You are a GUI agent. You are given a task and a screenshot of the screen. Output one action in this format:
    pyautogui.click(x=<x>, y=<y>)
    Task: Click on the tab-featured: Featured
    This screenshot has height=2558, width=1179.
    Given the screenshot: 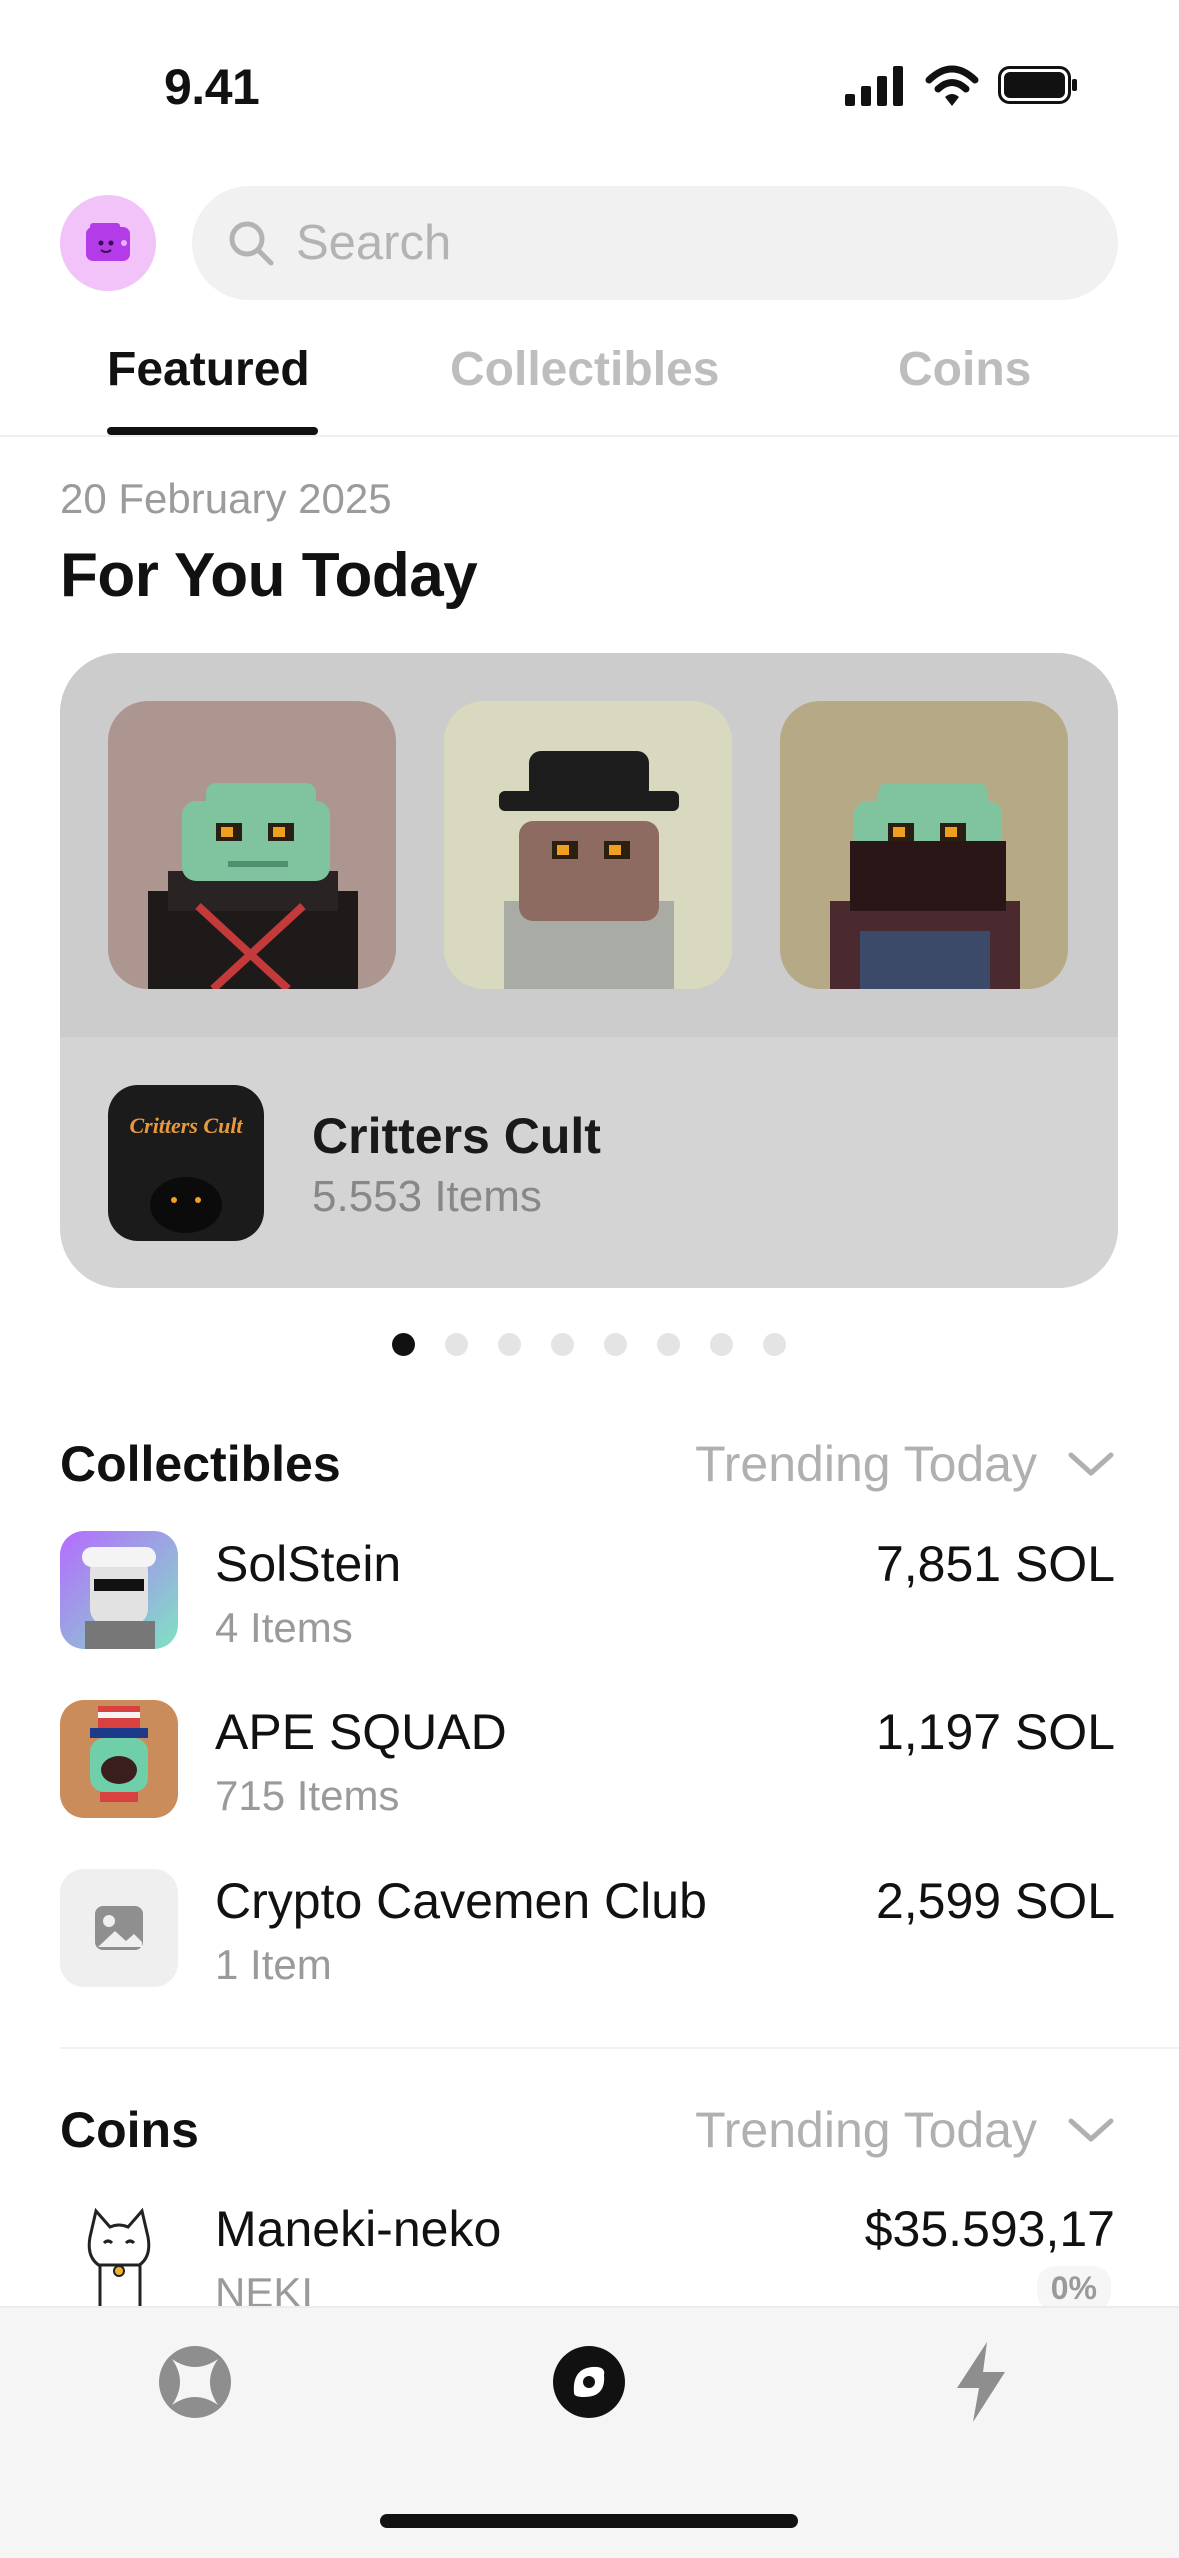 What is the action you would take?
    pyautogui.click(x=208, y=369)
    